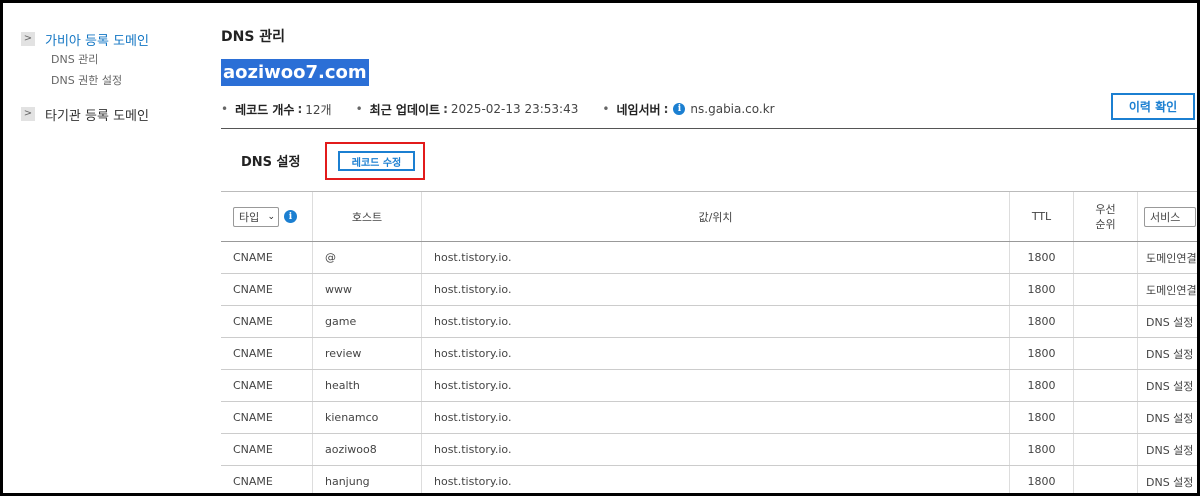 The height and width of the screenshot is (496, 1200). I want to click on chevron-down-icon: ⌄, so click(271, 216).